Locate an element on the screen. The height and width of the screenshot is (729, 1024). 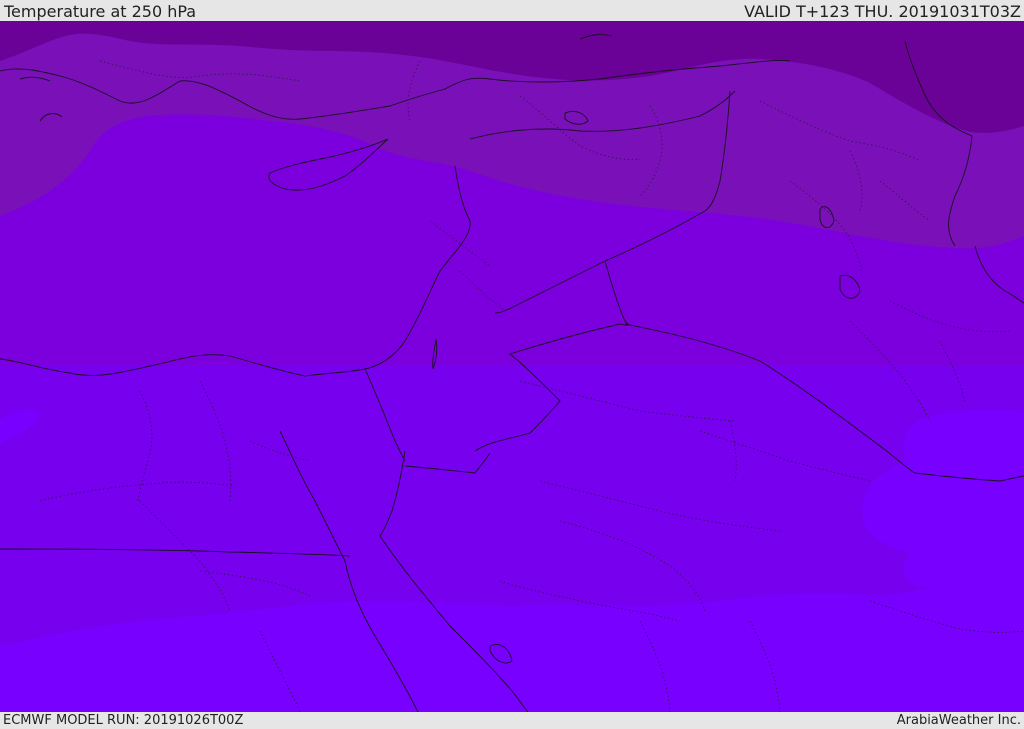
valid-time-label: VALID T+123 THU. 20191031T03Z is located at coordinates (882, 11).